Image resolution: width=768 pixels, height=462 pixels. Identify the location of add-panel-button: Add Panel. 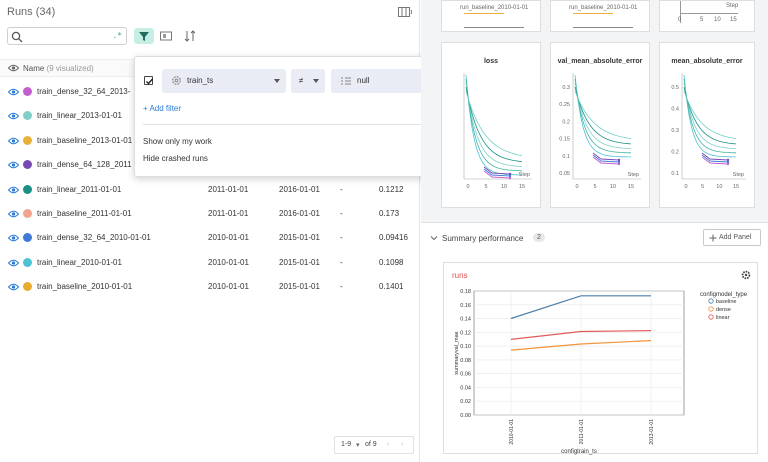
(732, 237).